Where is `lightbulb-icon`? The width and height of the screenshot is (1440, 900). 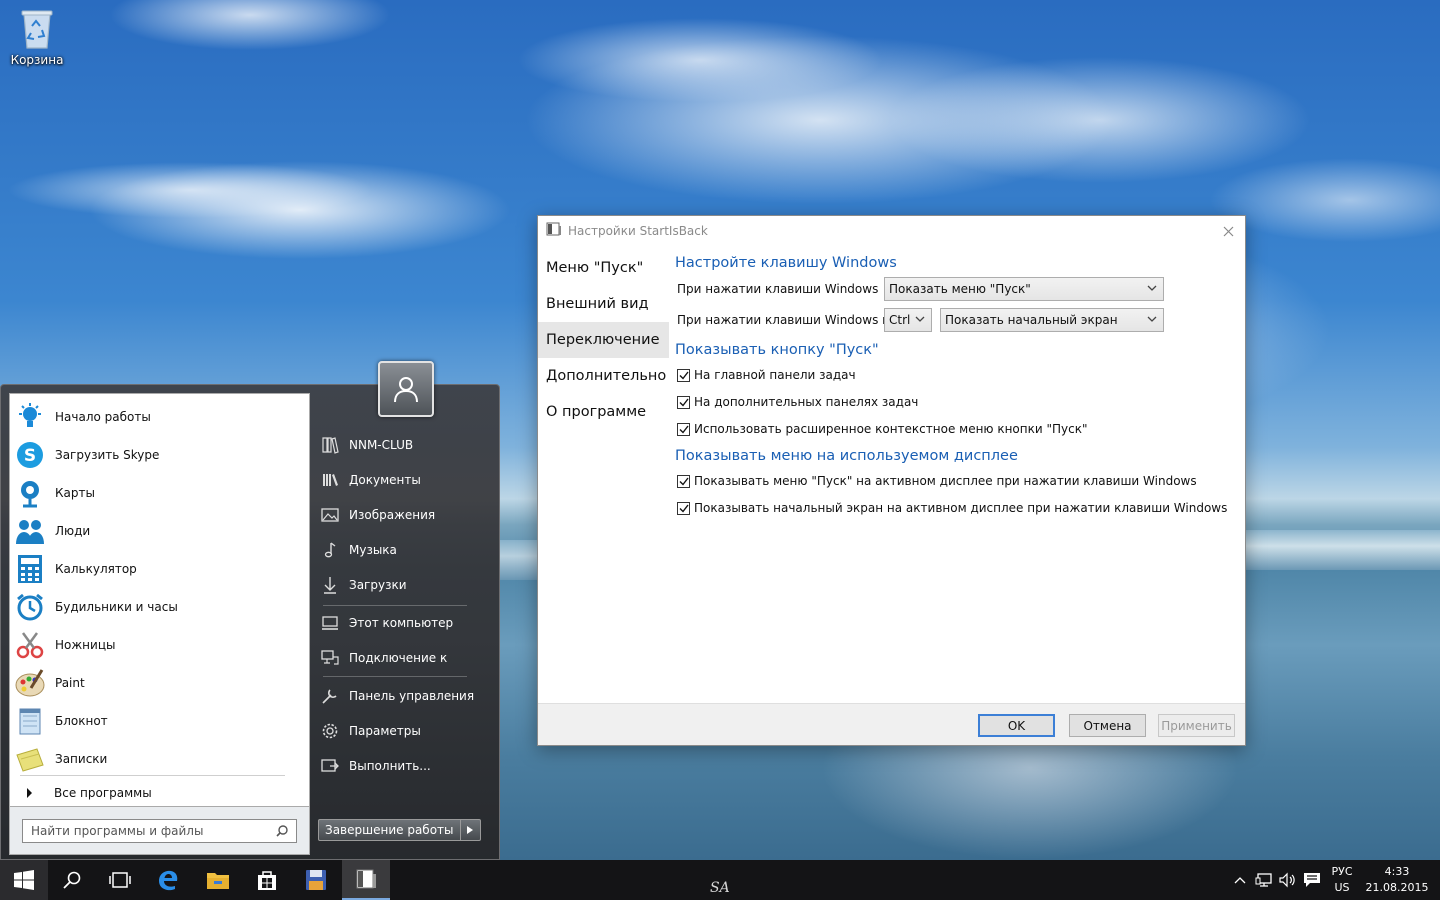 lightbulb-icon is located at coordinates (30, 417).